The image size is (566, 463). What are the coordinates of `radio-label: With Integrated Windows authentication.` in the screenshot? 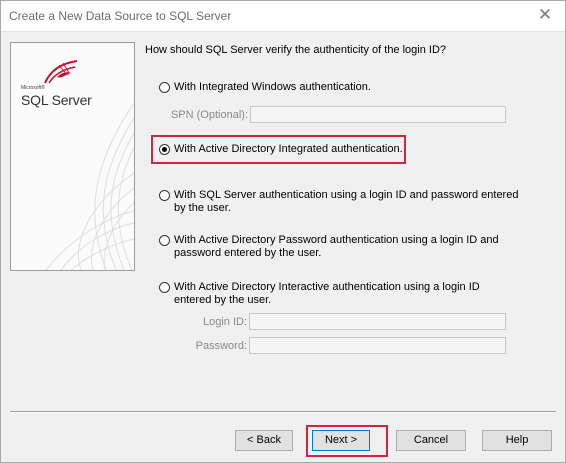 It's located at (272, 87).